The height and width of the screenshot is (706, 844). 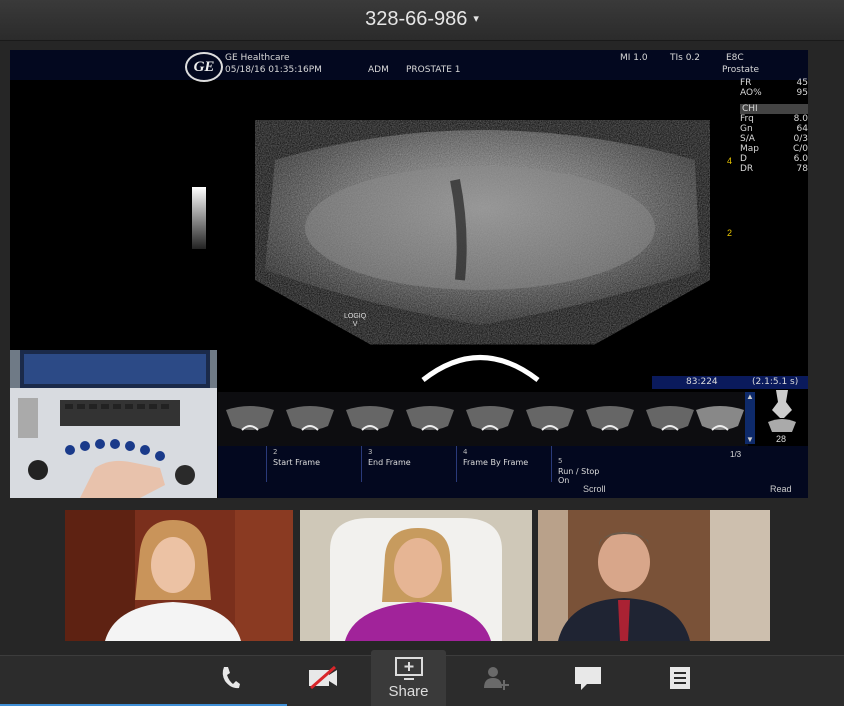 I want to click on top-bar: 328-66-986 ▾, so click(x=422, y=20).